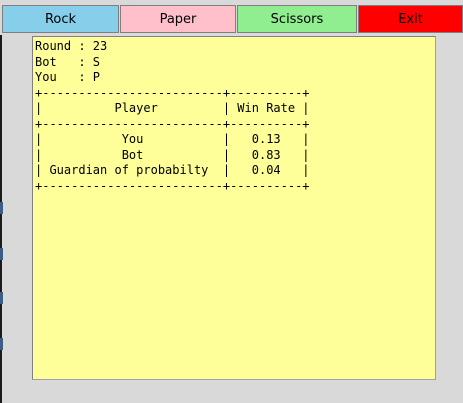 This screenshot has width=463, height=403. I want to click on round-line: Round : 23, so click(71, 46).